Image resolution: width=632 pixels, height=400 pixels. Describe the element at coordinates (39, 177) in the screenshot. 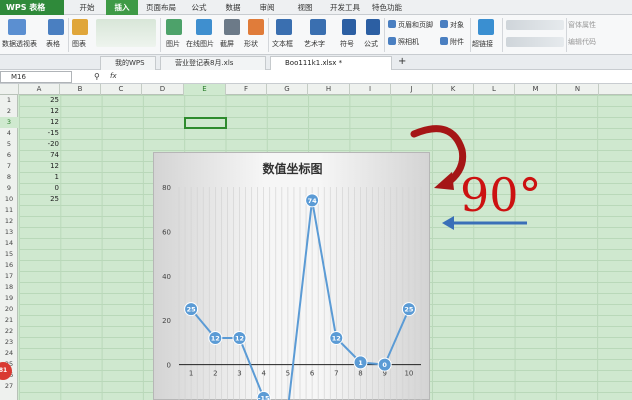

I see `cell-a8: 1` at that location.